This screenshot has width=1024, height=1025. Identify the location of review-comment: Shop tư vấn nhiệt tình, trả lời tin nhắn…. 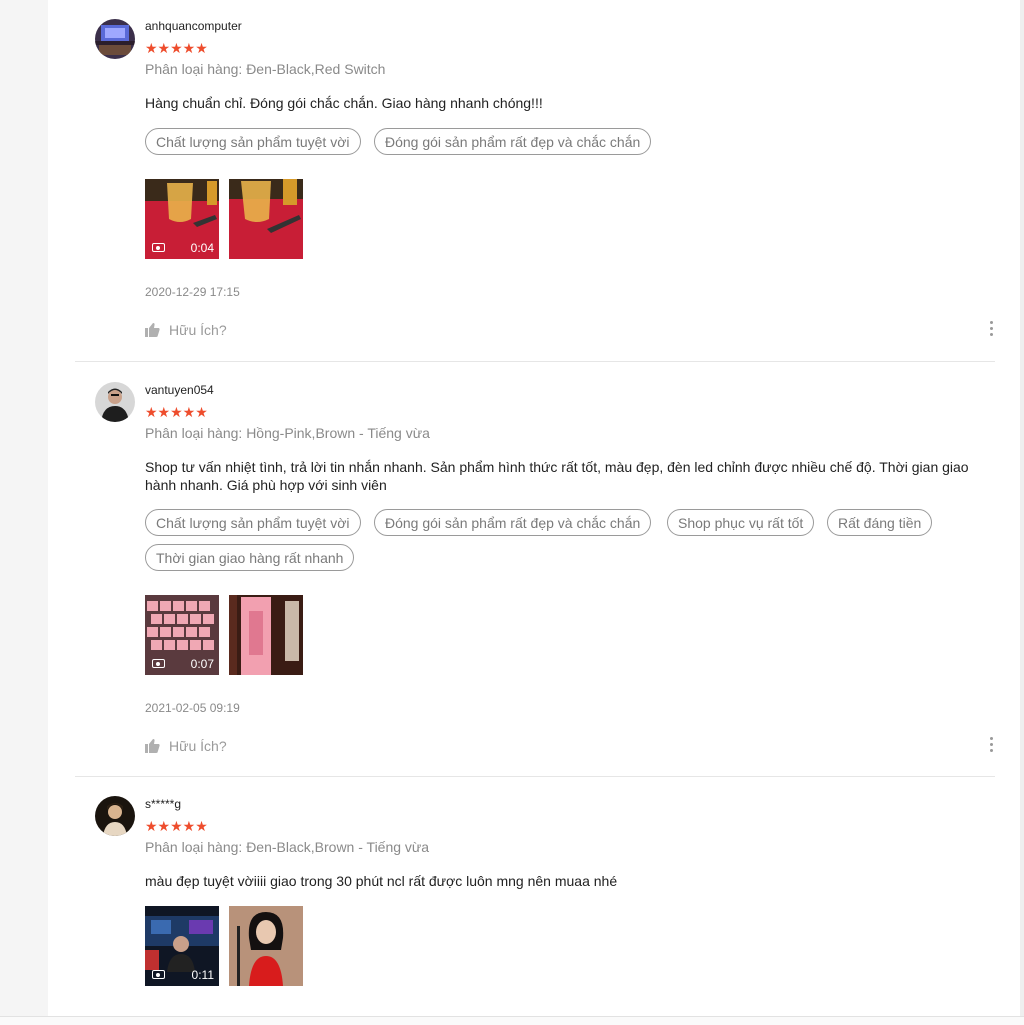
(557, 476).